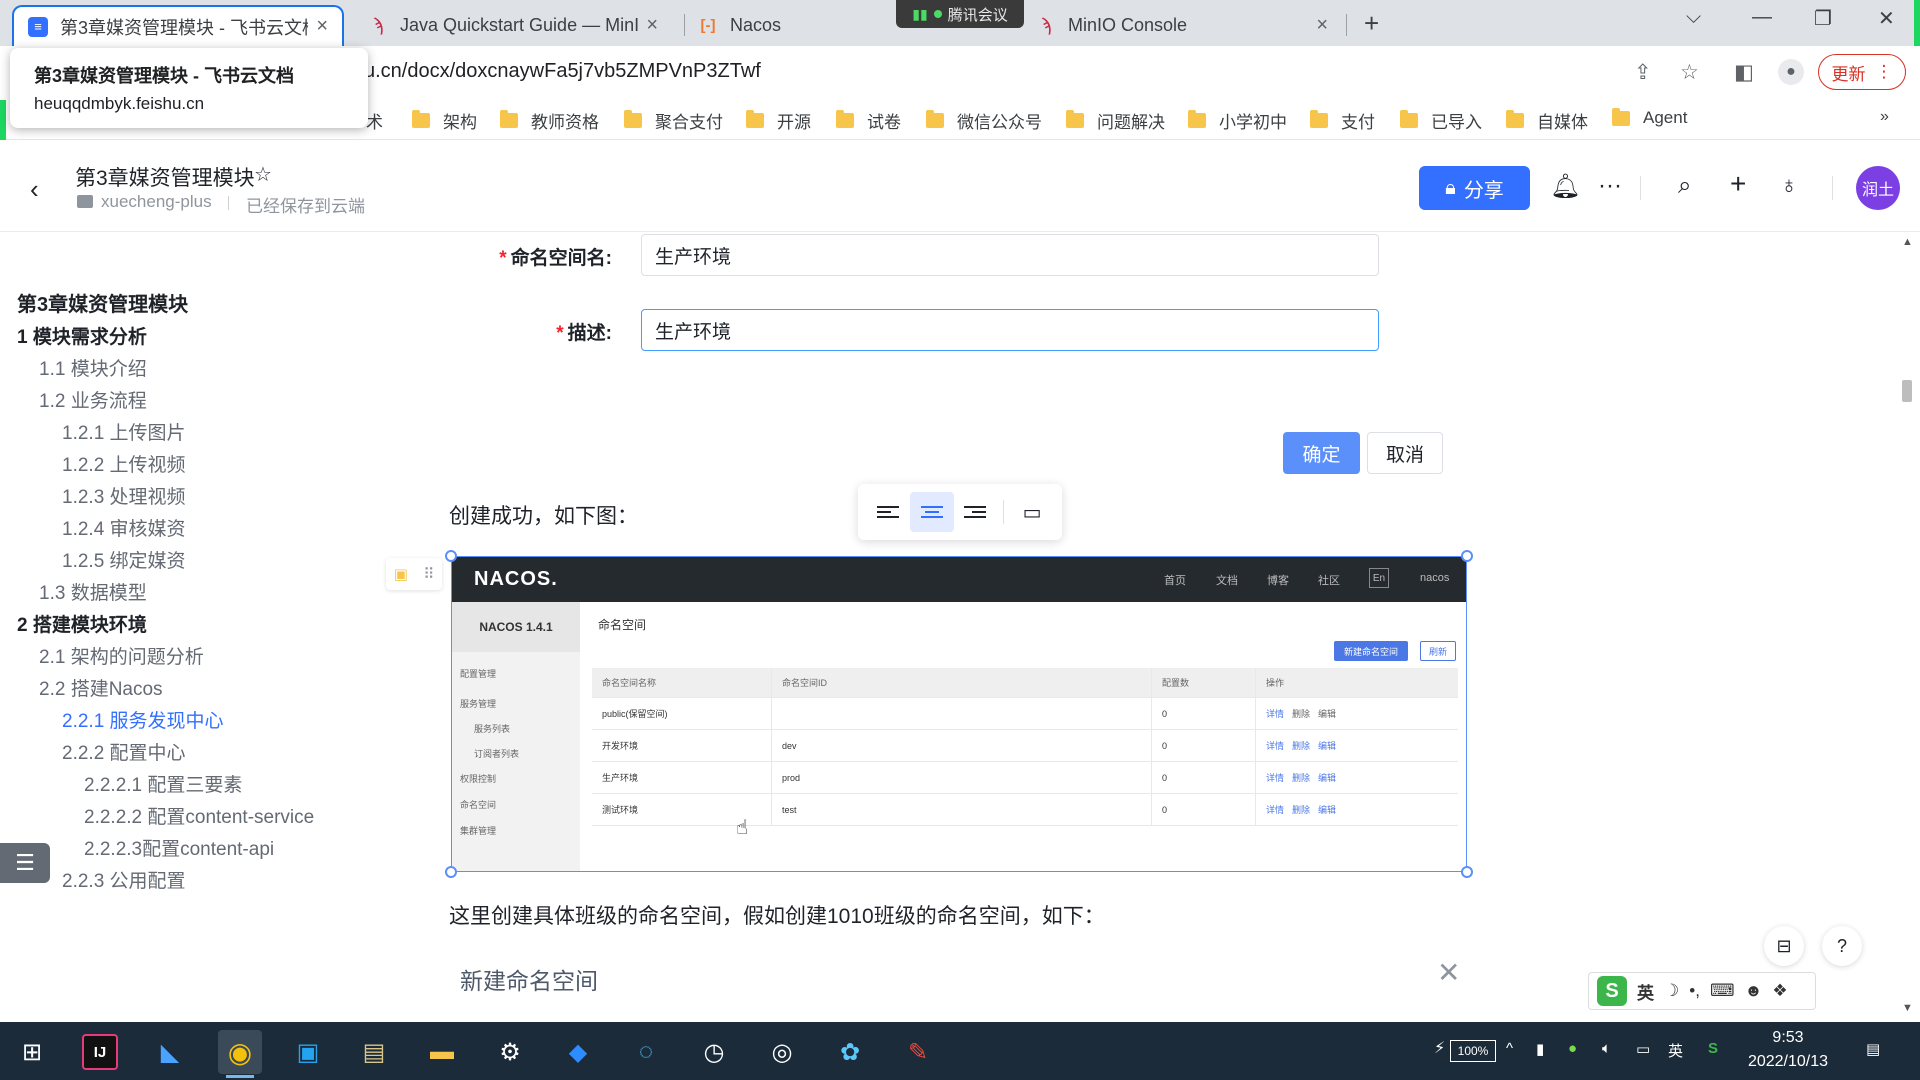 The width and height of the screenshot is (1920, 1080). Describe the element at coordinates (25, 863) in the screenshot. I see `toc-toggle-button: ☰` at that location.